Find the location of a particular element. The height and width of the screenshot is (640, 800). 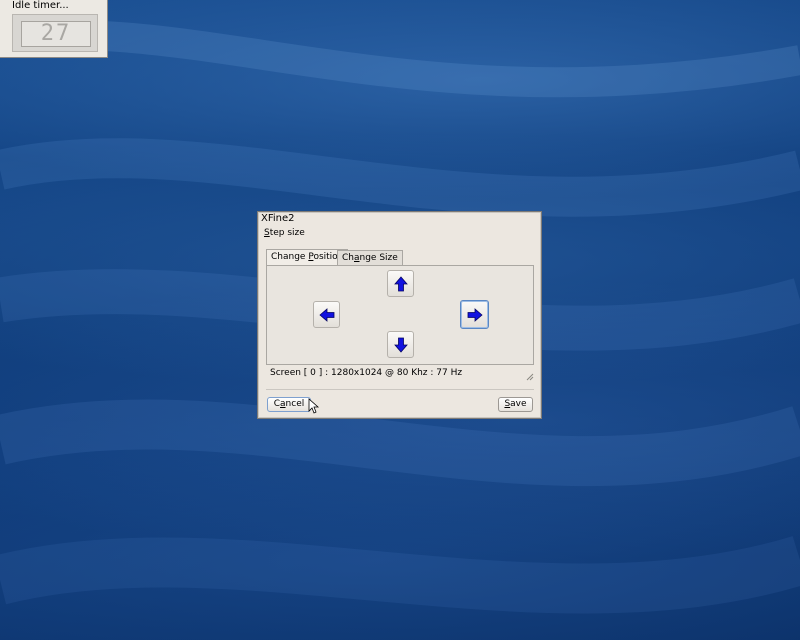

move-right-button is located at coordinates (474, 314).